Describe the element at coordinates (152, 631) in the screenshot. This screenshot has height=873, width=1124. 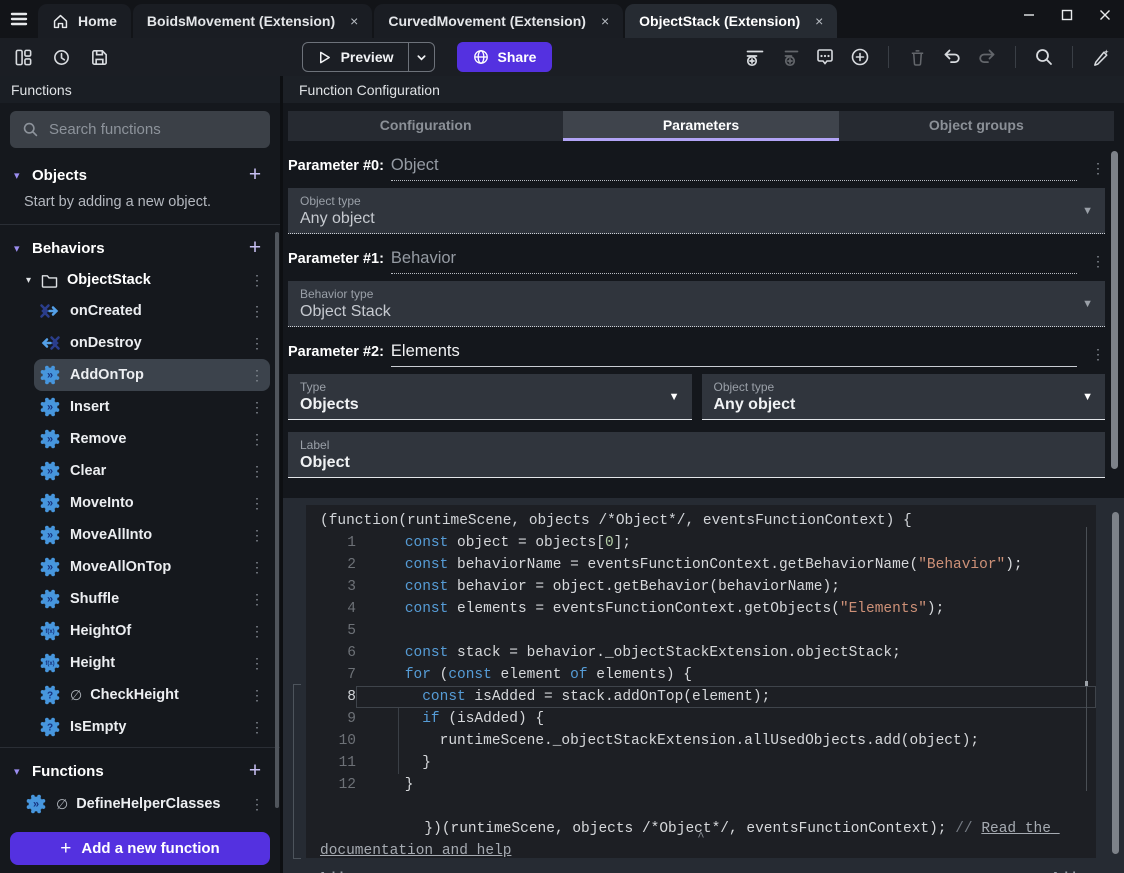
I see `function-item-heightof: f(x) HeightOf ⋮` at that location.